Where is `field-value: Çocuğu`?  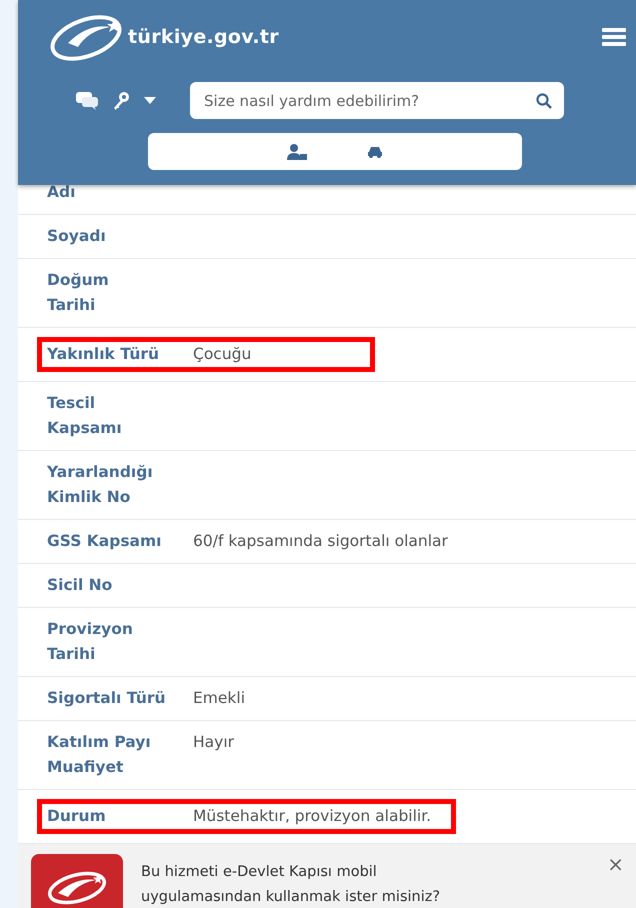
field-value: Çocuğu is located at coordinates (222, 354).